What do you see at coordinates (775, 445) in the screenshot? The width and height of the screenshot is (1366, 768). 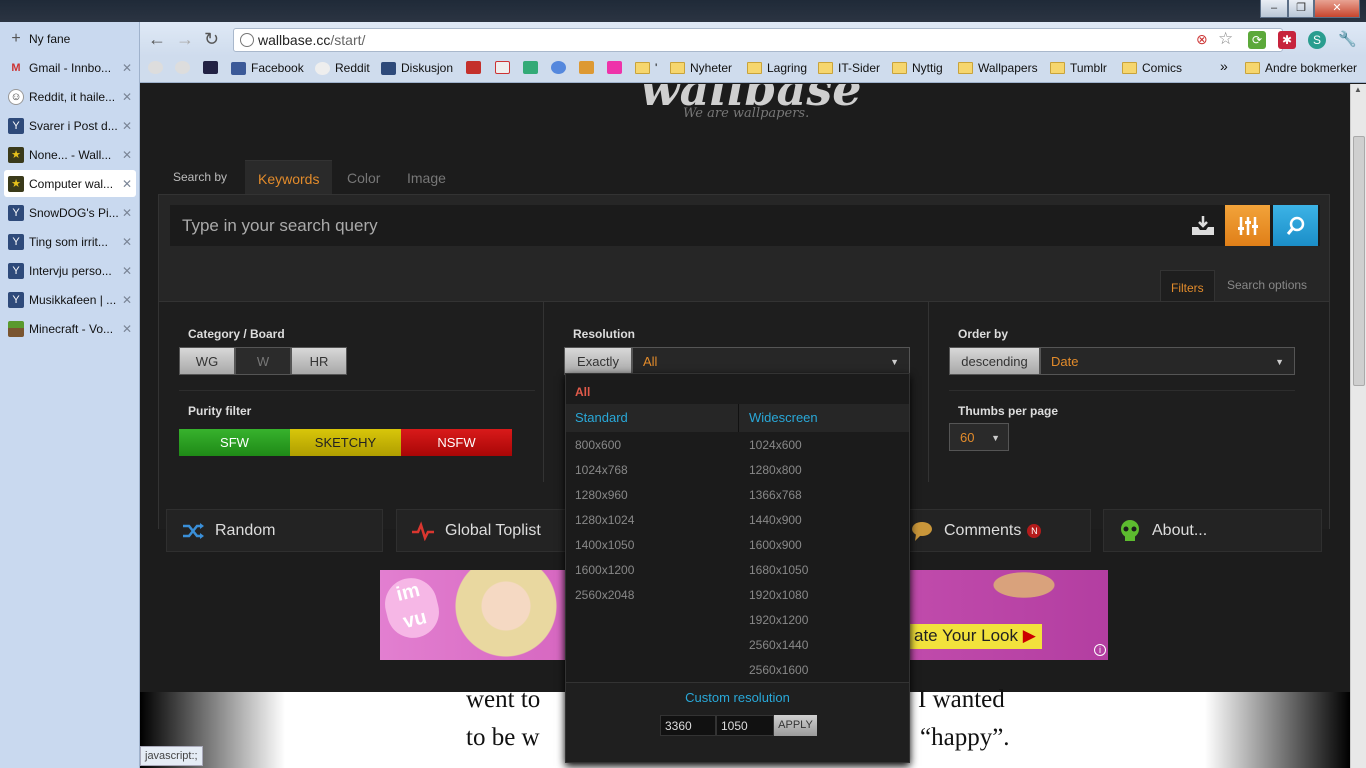 I see `resolution-option: 1024x600` at bounding box center [775, 445].